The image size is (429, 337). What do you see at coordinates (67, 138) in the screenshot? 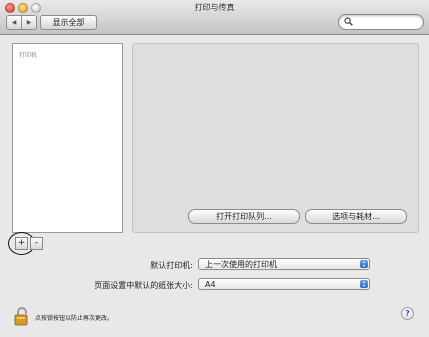
I see `printer-list: 打印机` at bounding box center [67, 138].